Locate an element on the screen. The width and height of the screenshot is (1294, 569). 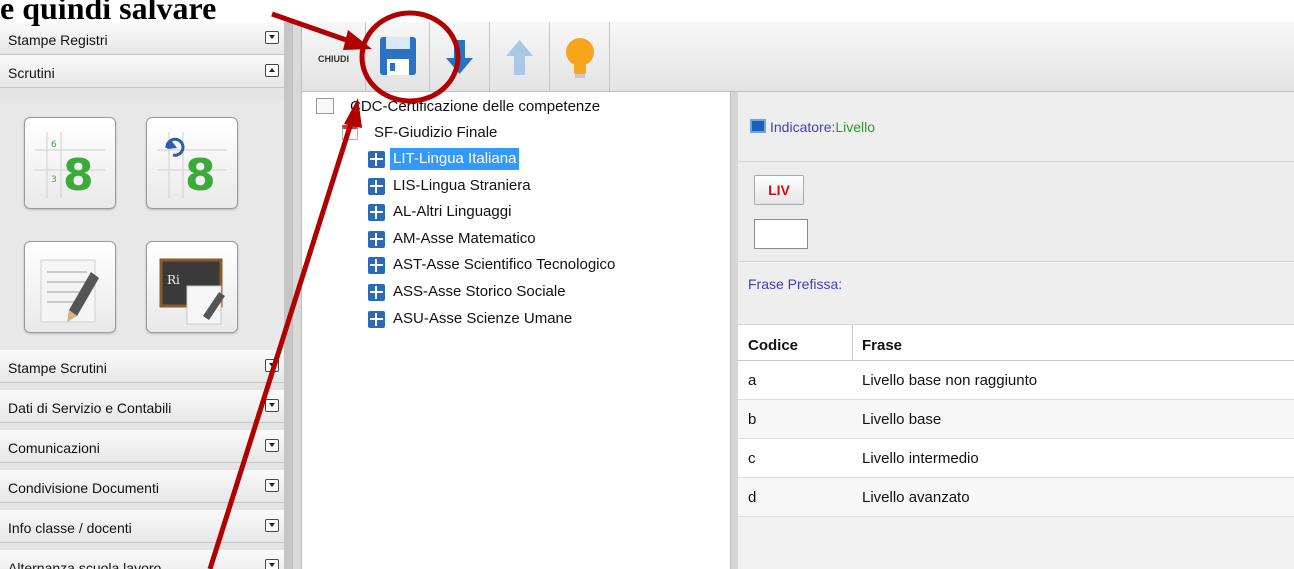
tree-leaf-label: AL-Altri Linguaggi is located at coordinates (452, 211).